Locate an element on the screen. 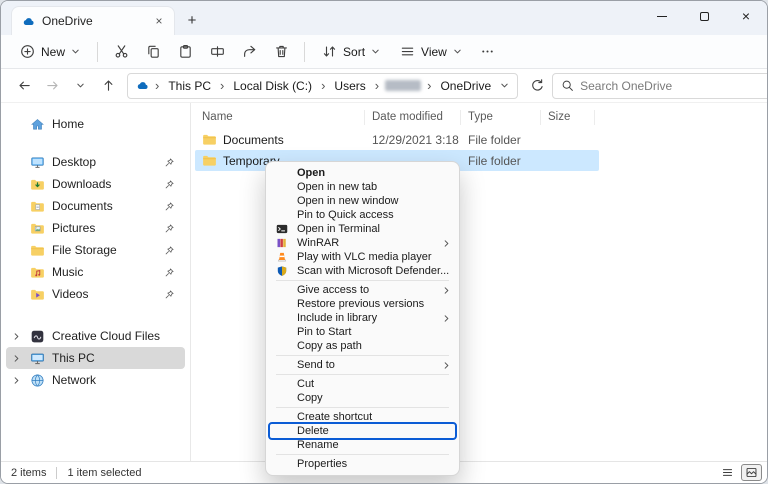 The height and width of the screenshot is (484, 768). close-button: × is located at coordinates (746, 16).